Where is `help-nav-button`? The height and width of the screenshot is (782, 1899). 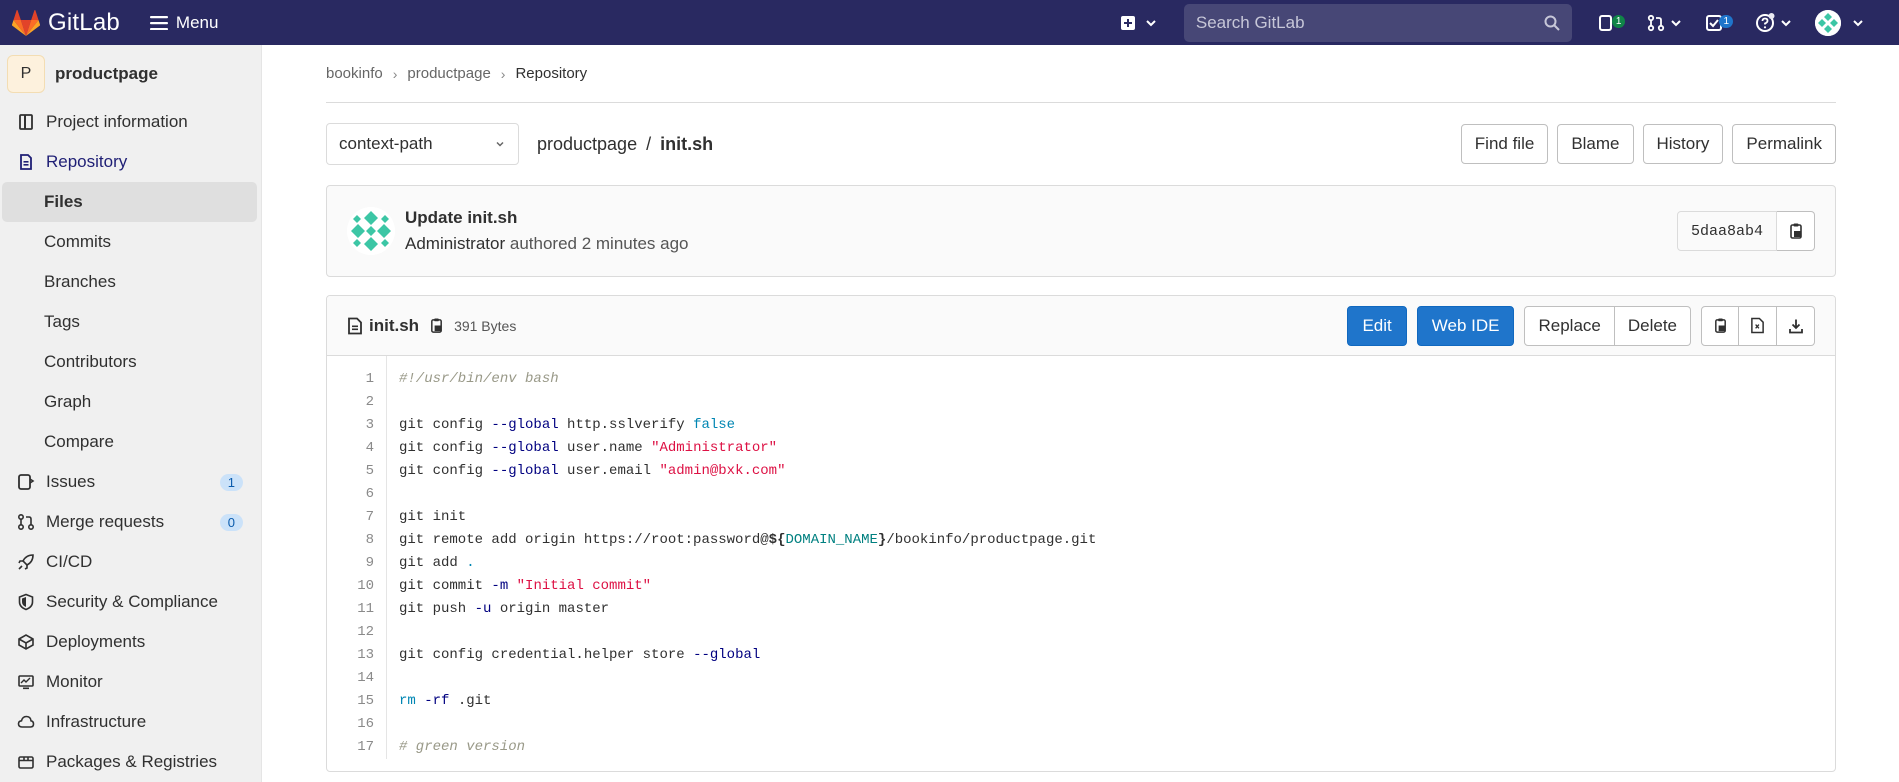
help-nav-button is located at coordinates (1774, 22).